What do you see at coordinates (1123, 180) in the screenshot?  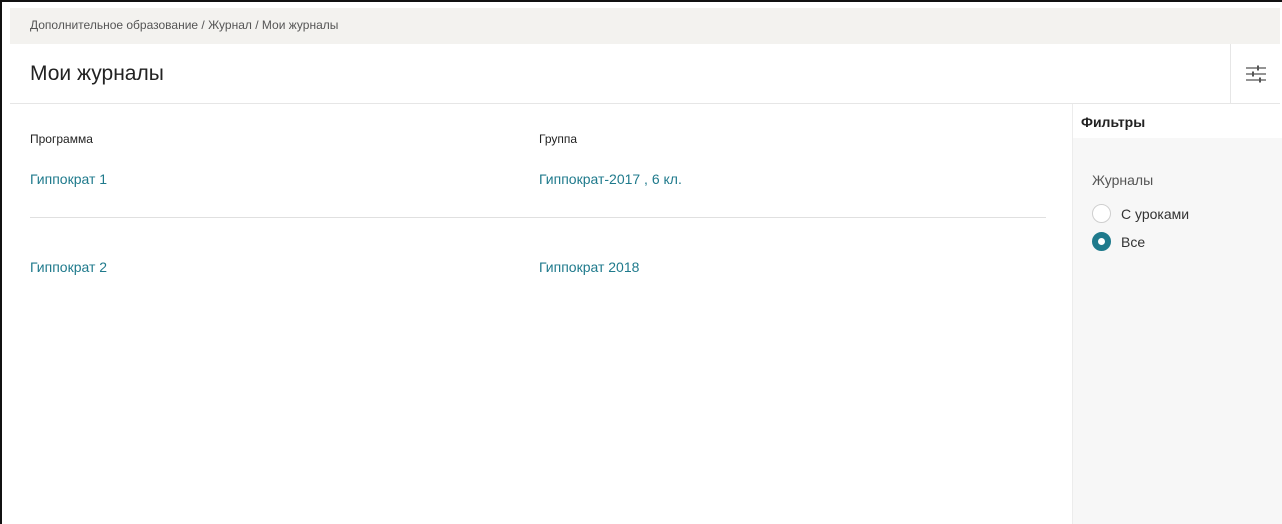 I see `filter-group-label: Журналы` at bounding box center [1123, 180].